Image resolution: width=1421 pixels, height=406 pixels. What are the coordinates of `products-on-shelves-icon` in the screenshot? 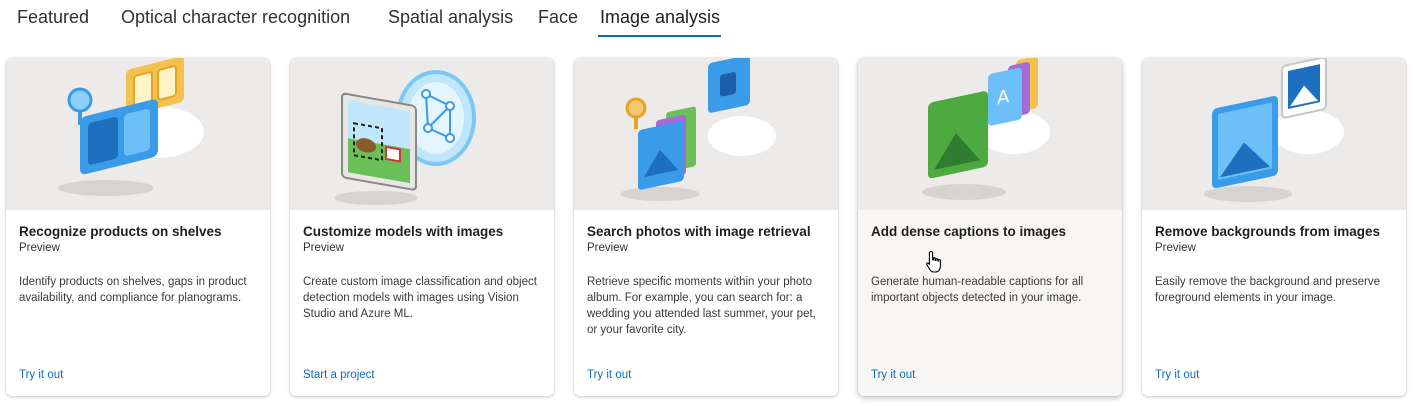 It's located at (131, 127).